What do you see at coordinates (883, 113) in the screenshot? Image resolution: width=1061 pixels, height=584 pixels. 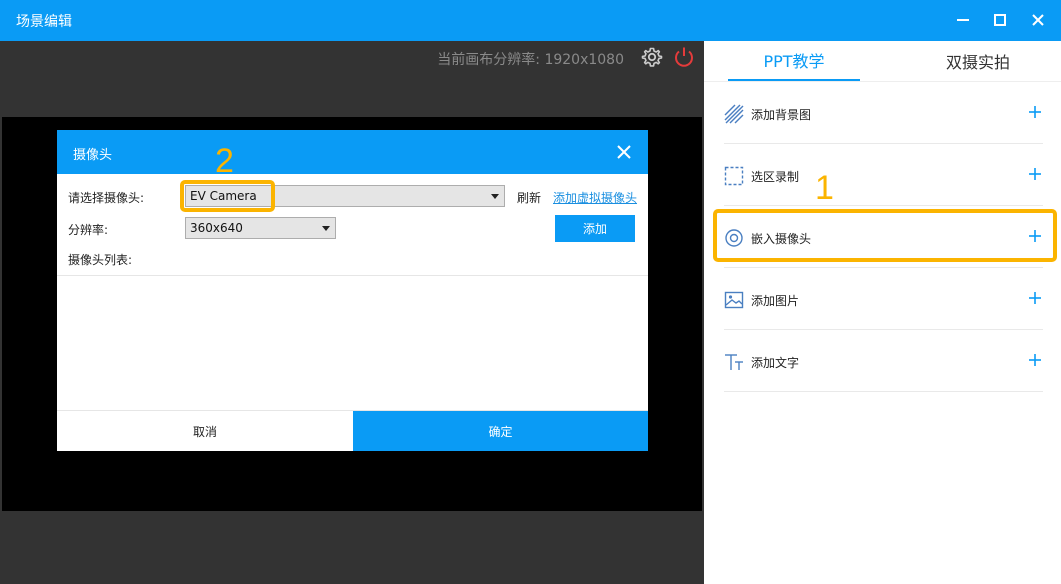 I see `list-item-add-background: 添加背景图` at bounding box center [883, 113].